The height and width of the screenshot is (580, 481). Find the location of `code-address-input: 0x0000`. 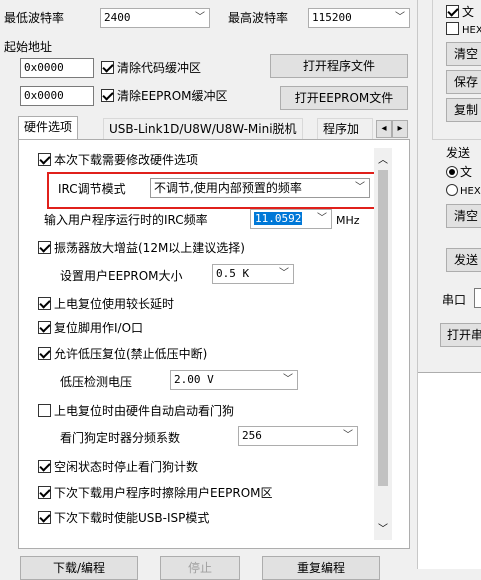

code-address-input: 0x0000 is located at coordinates (57, 68).